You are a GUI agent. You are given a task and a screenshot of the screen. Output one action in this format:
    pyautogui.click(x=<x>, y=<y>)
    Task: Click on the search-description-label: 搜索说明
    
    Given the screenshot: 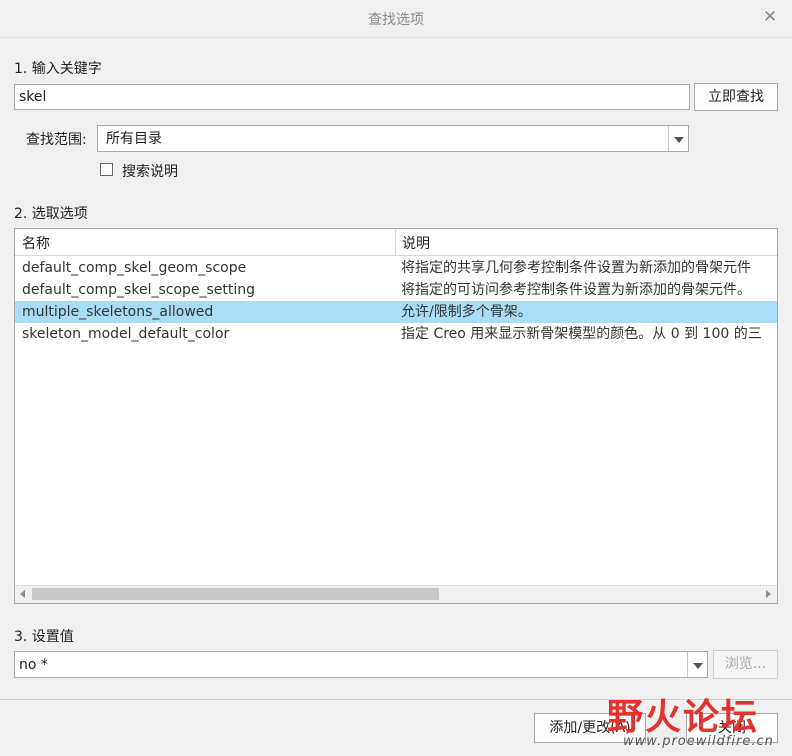 What is the action you would take?
    pyautogui.click(x=150, y=172)
    